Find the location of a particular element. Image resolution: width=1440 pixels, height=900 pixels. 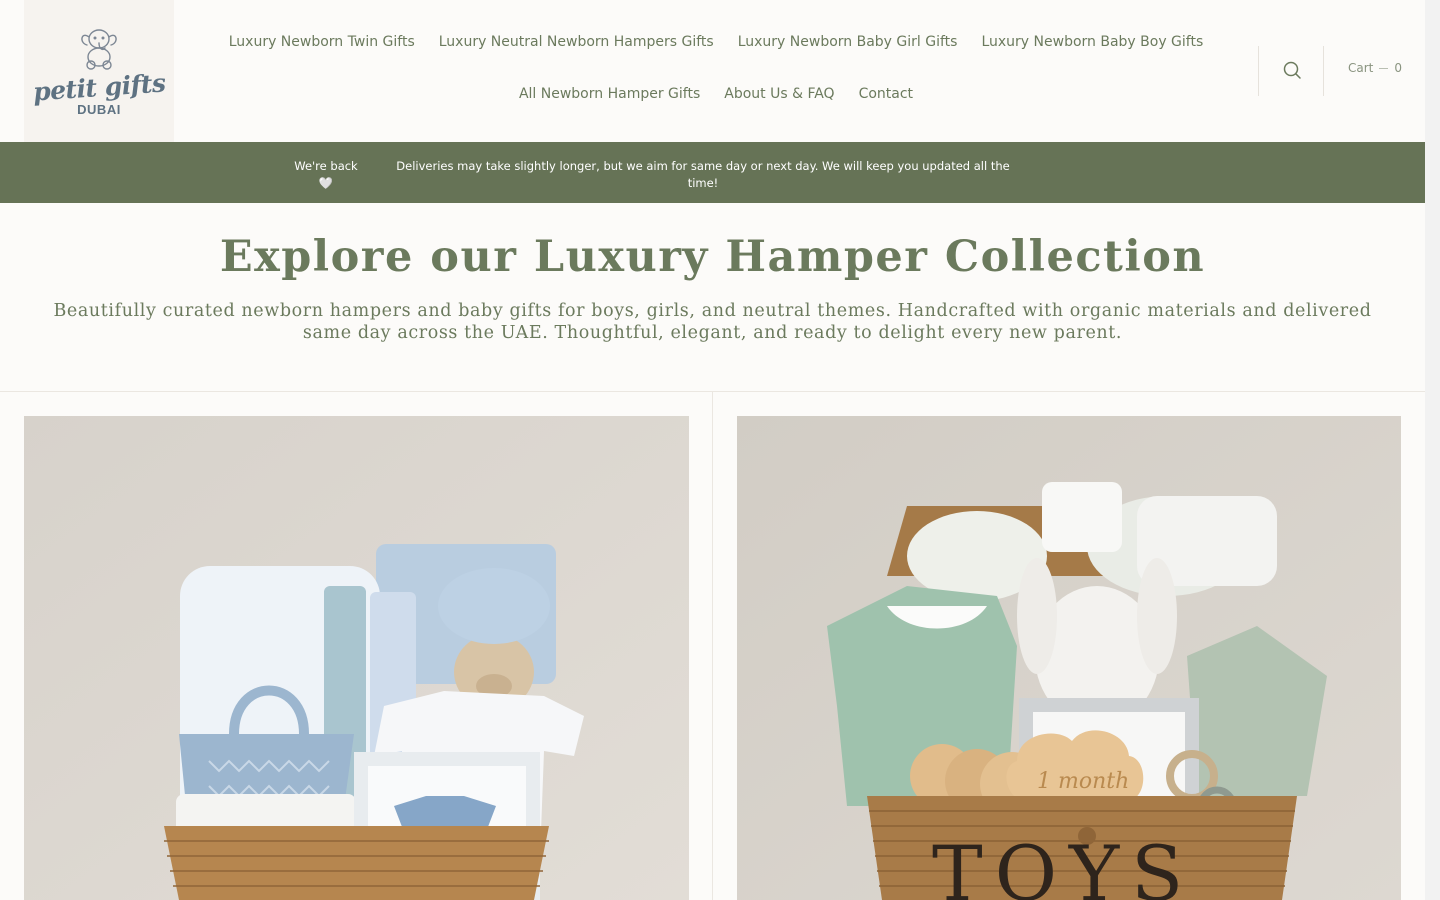

heart-icon: 🤍 is located at coordinates (326, 183).